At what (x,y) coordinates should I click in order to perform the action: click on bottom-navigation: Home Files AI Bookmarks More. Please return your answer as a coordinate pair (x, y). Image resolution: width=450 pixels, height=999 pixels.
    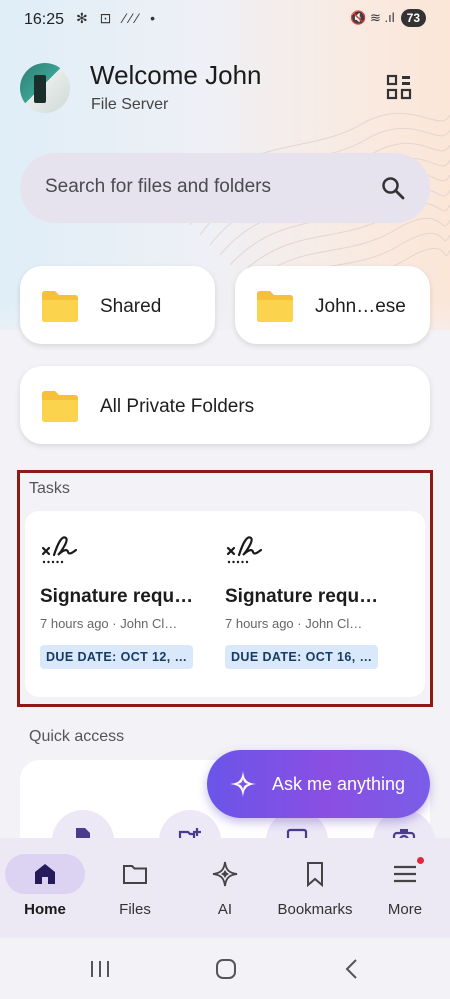
    Looking at the image, I should click on (225, 888).